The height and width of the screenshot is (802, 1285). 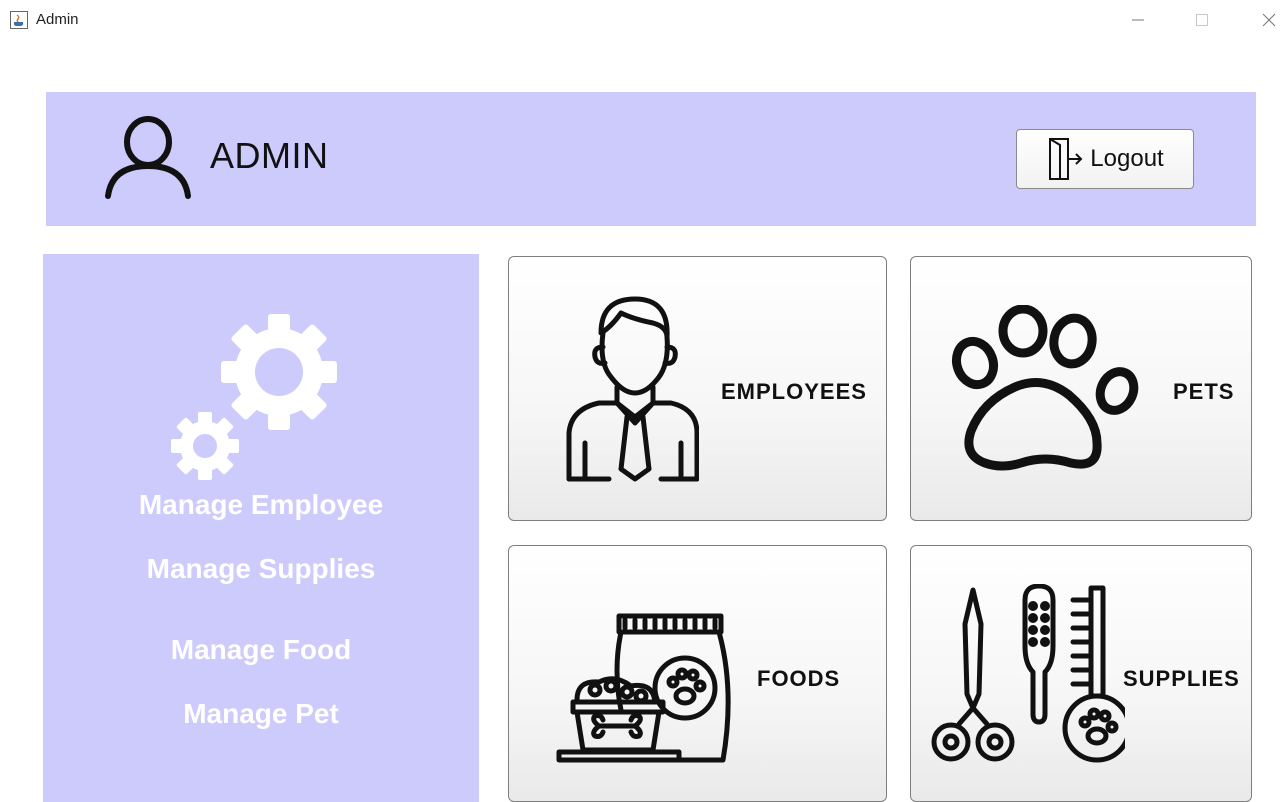 What do you see at coordinates (269, 155) in the screenshot?
I see `admin-username: ADMIN` at bounding box center [269, 155].